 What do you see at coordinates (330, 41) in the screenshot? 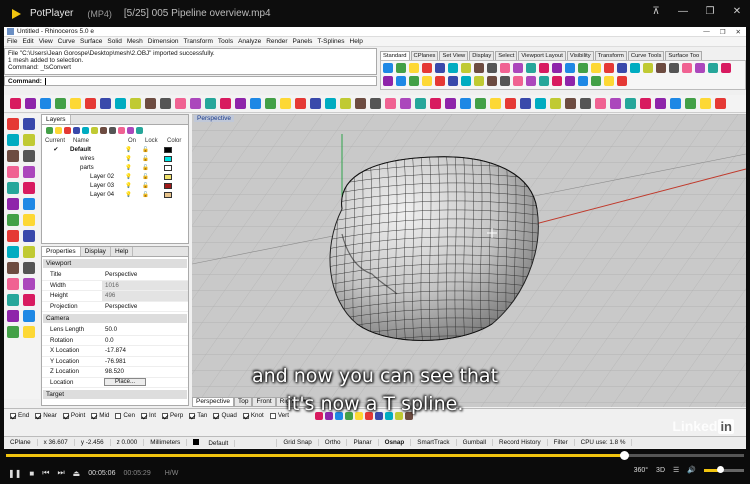
I see `menu-t-splines: T-Splines` at bounding box center [330, 41].